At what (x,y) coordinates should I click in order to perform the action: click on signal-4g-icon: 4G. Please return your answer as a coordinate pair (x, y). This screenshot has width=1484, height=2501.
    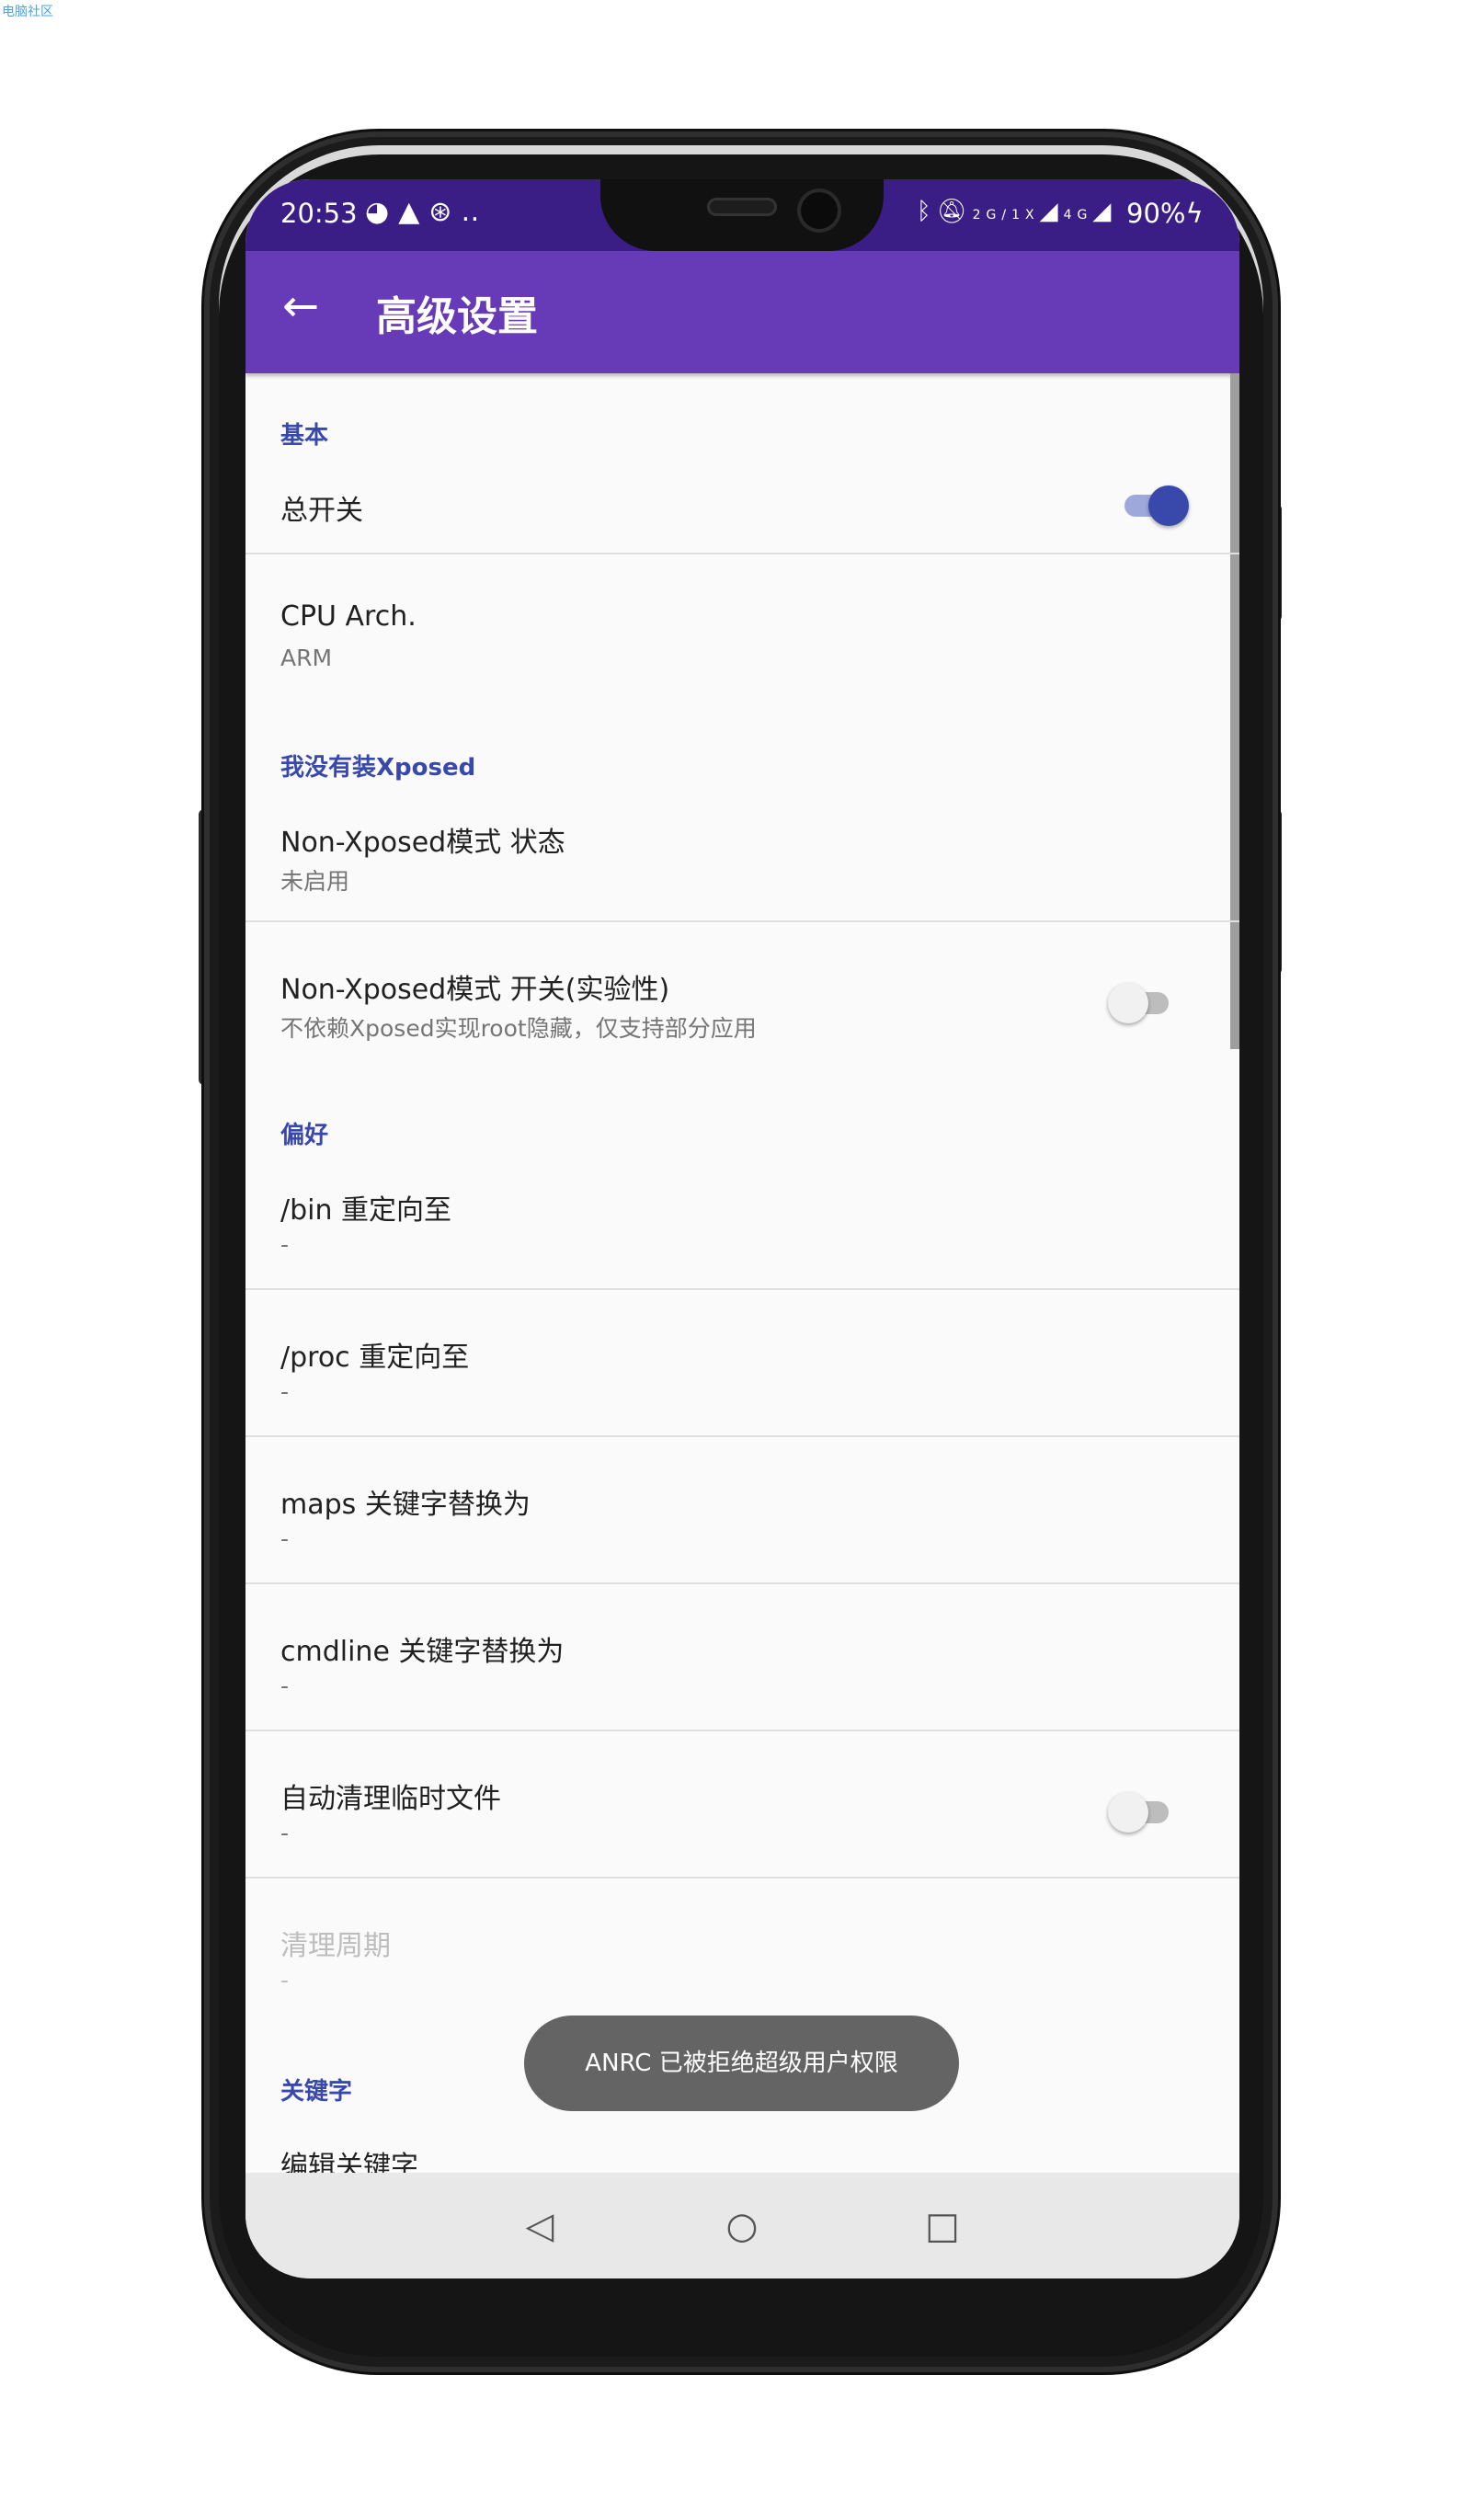
    Looking at the image, I should click on (1078, 215).